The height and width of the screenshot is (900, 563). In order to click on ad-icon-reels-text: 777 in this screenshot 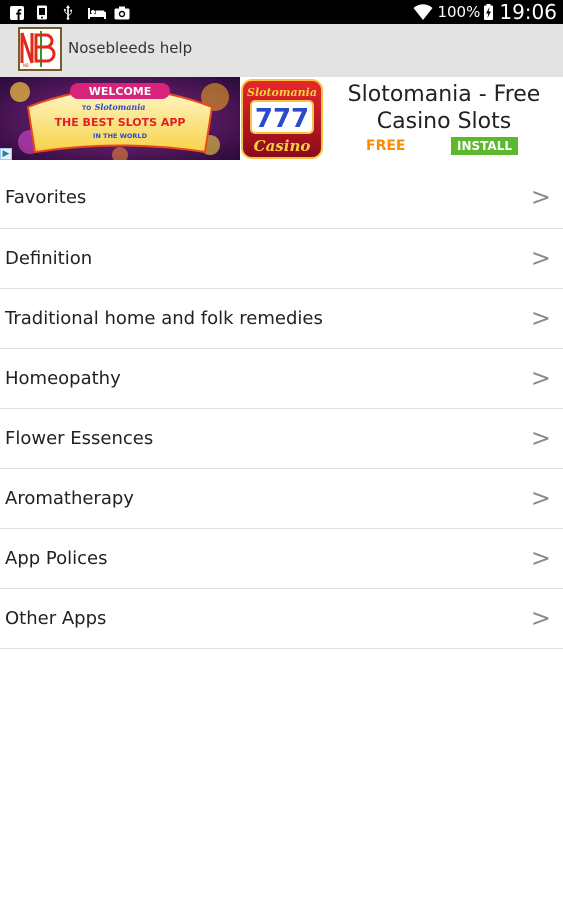, I will do `click(282, 119)`.